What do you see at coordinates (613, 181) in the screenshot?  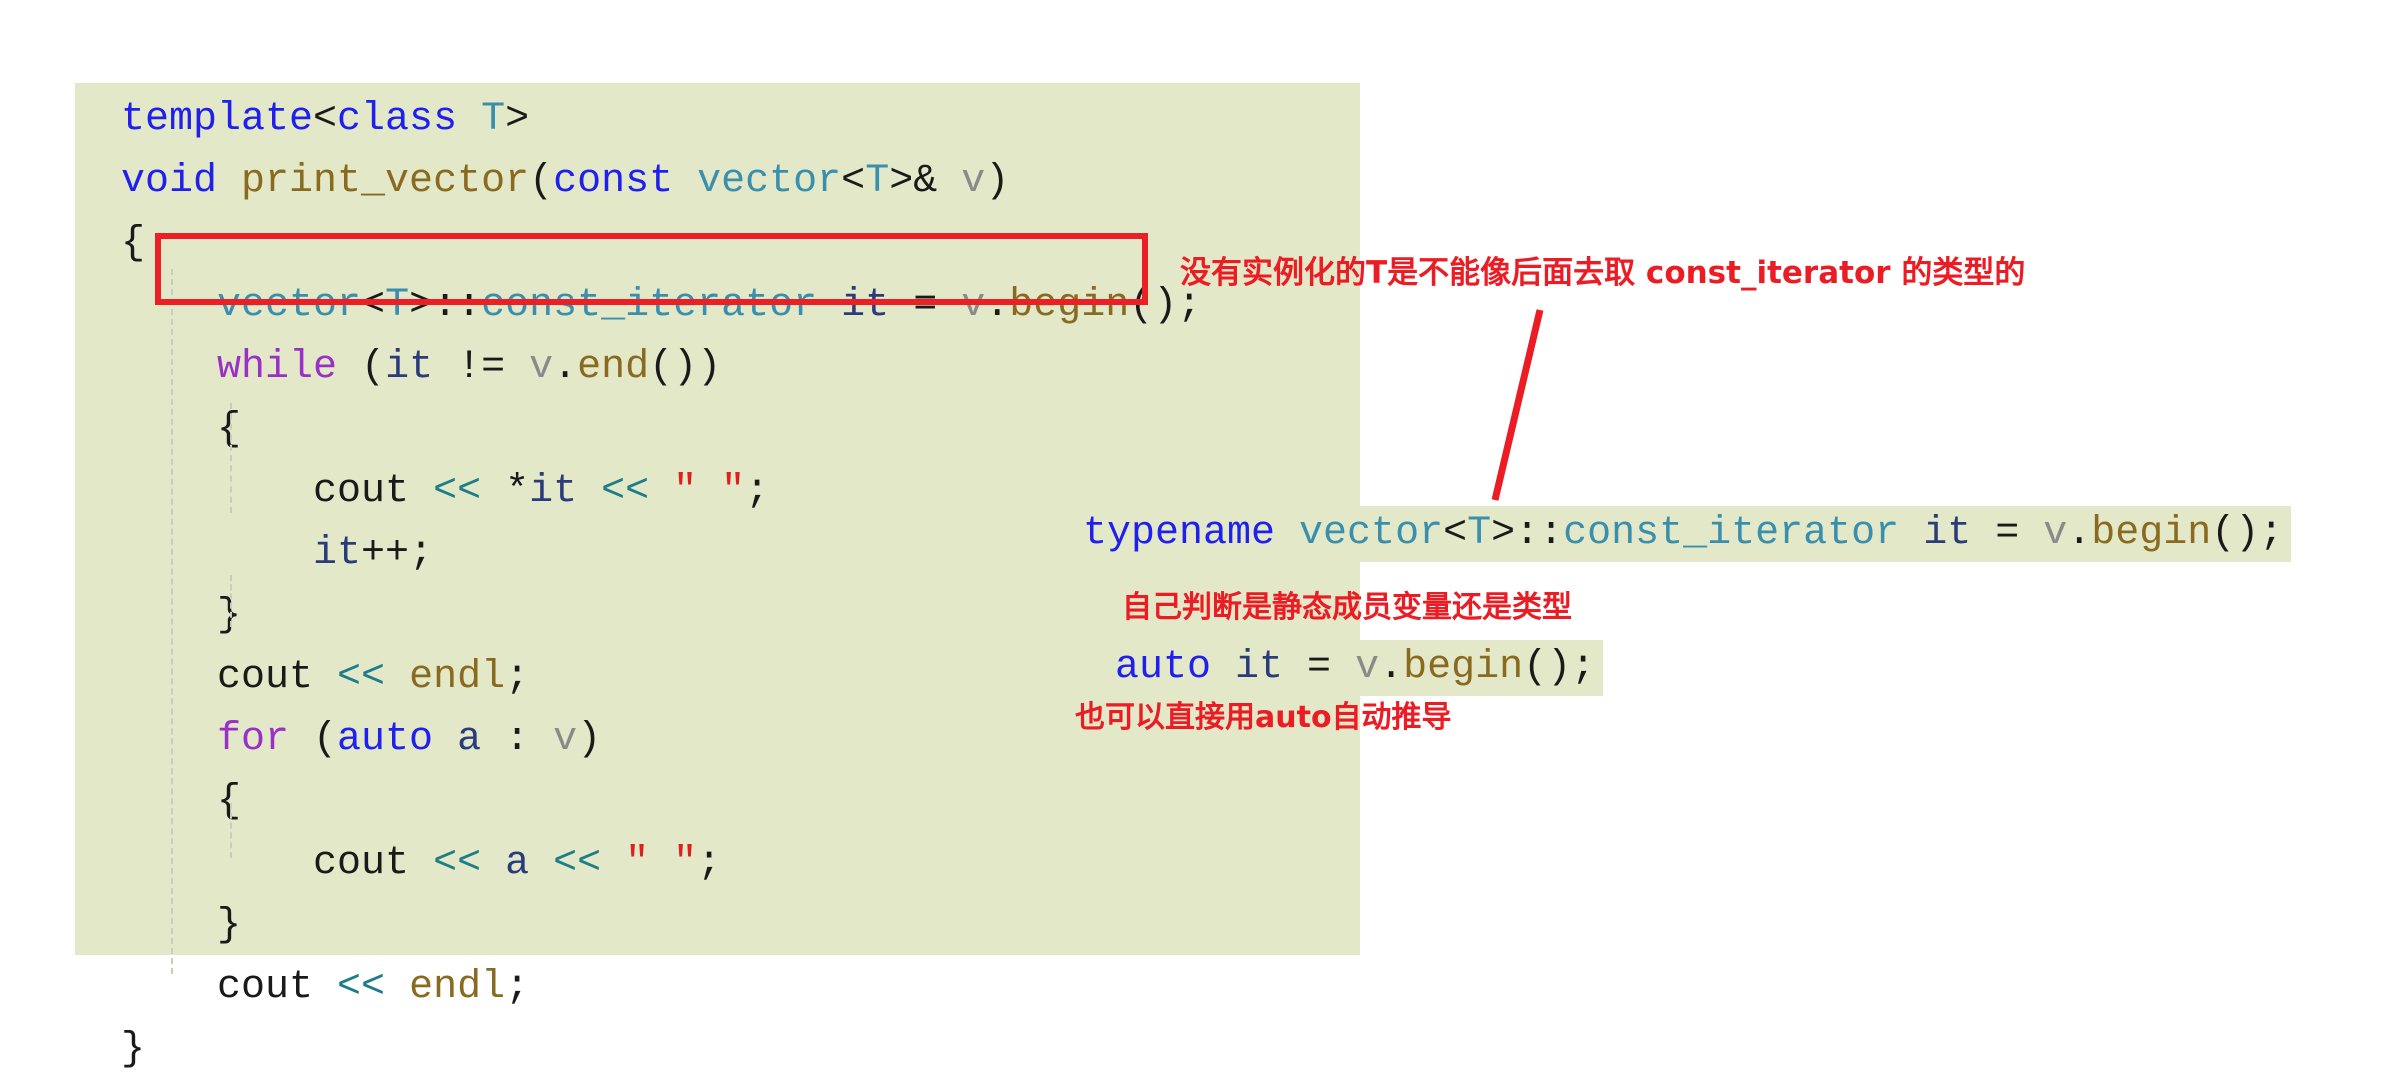 I see `code-token: const` at bounding box center [613, 181].